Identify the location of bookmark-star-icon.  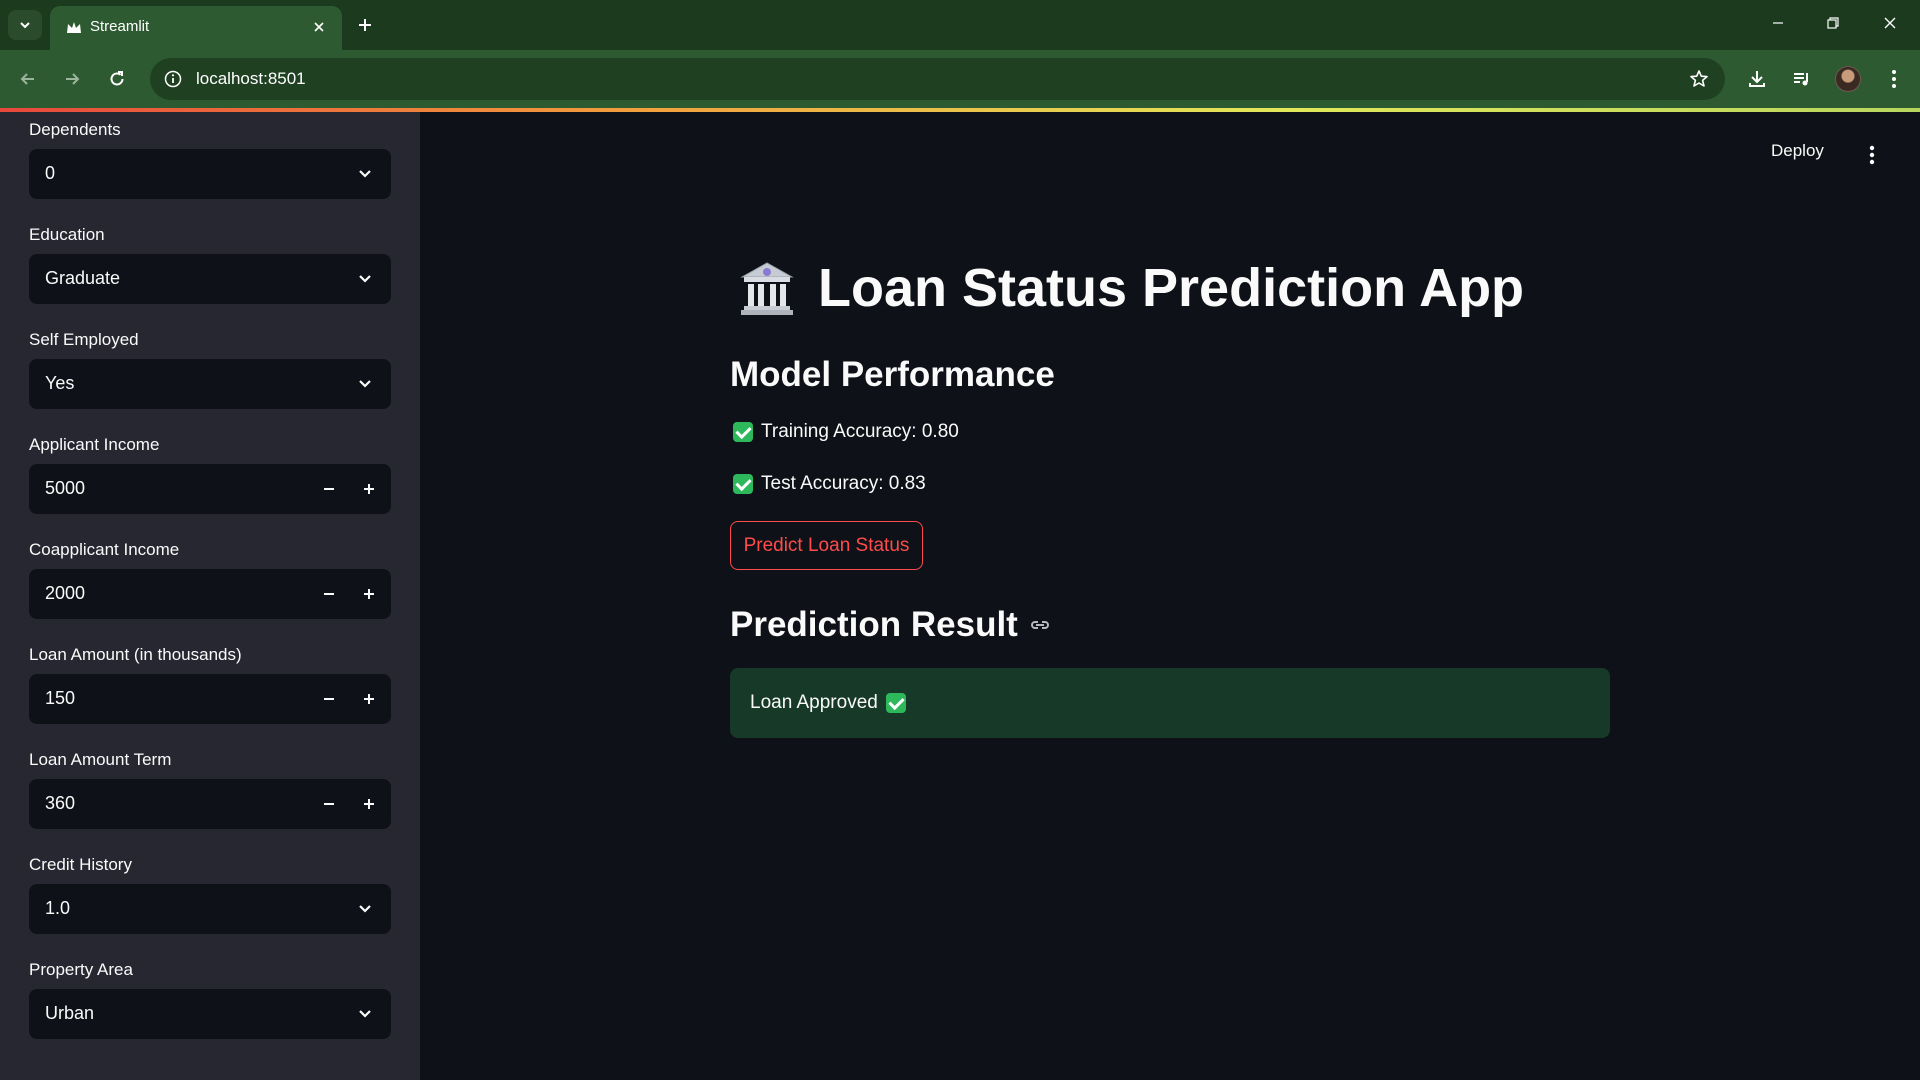
(1699, 79).